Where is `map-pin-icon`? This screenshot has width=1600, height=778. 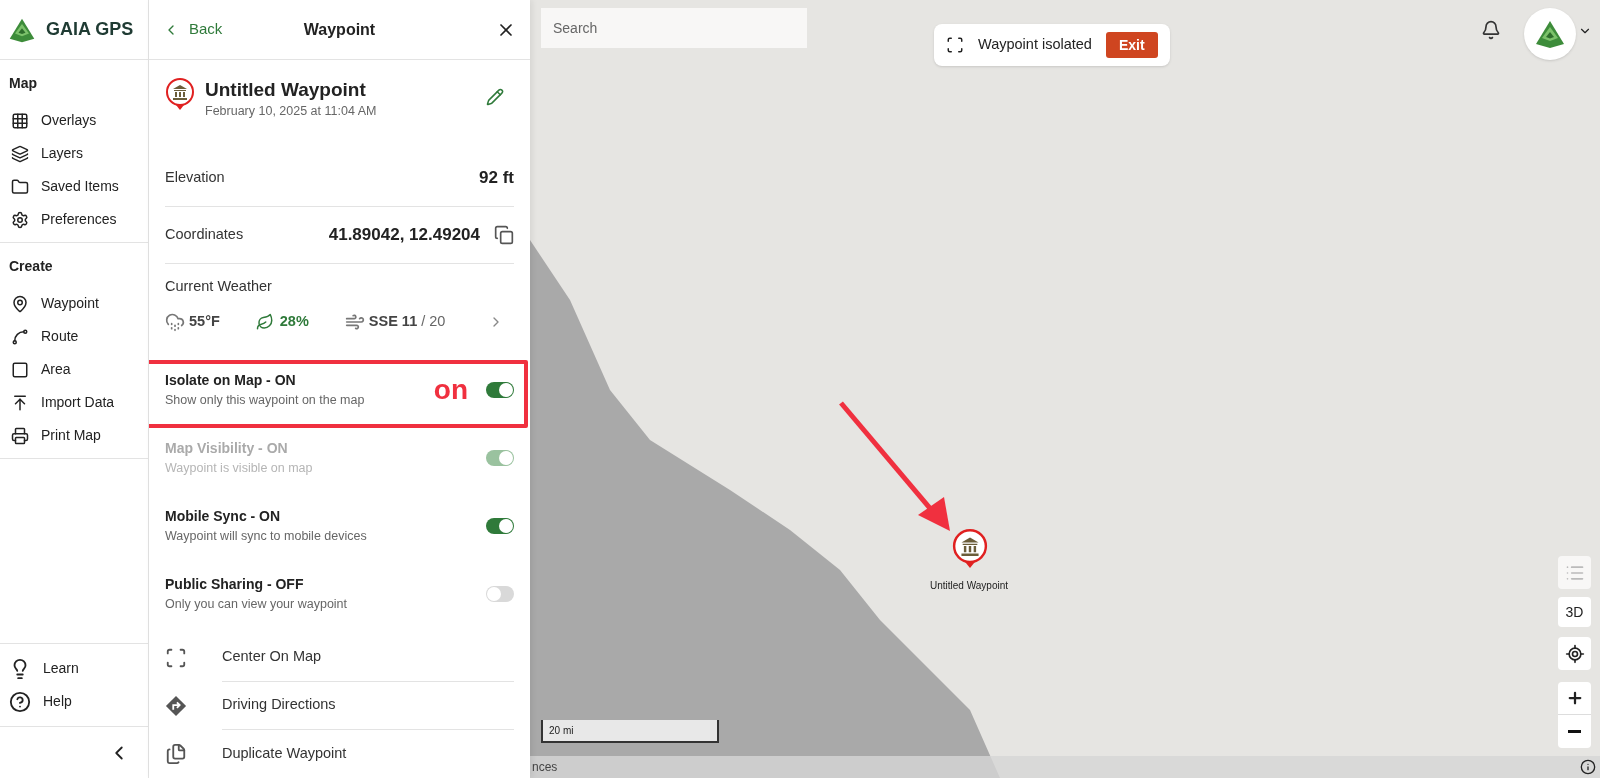
map-pin-icon is located at coordinates (20, 303).